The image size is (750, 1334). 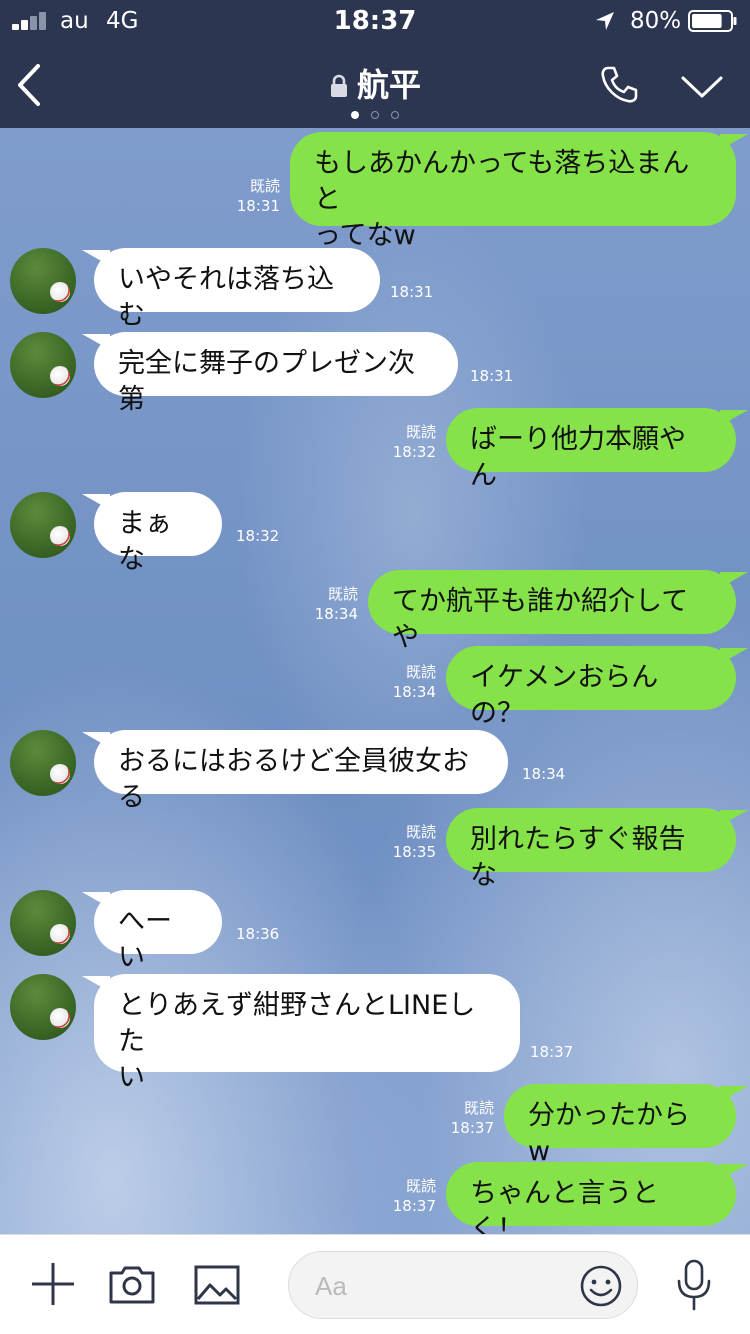 What do you see at coordinates (712, 21) in the screenshot?
I see `battery-icon` at bounding box center [712, 21].